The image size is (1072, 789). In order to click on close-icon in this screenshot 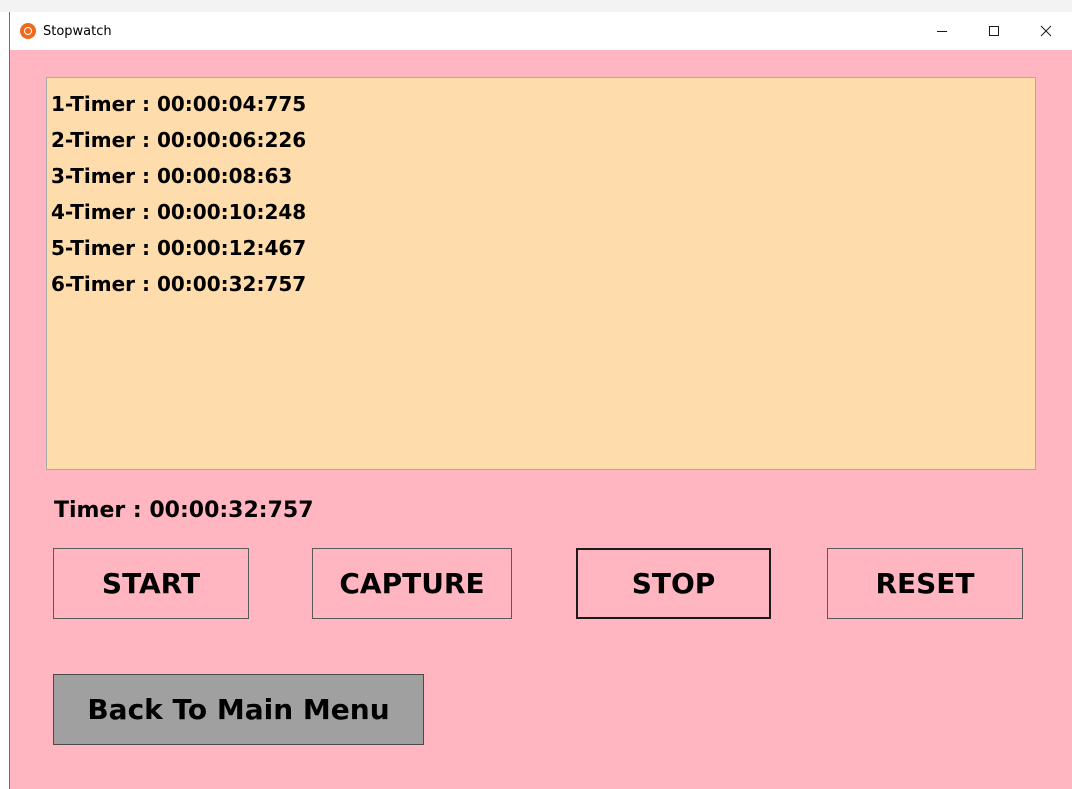, I will do `click(1046, 31)`.